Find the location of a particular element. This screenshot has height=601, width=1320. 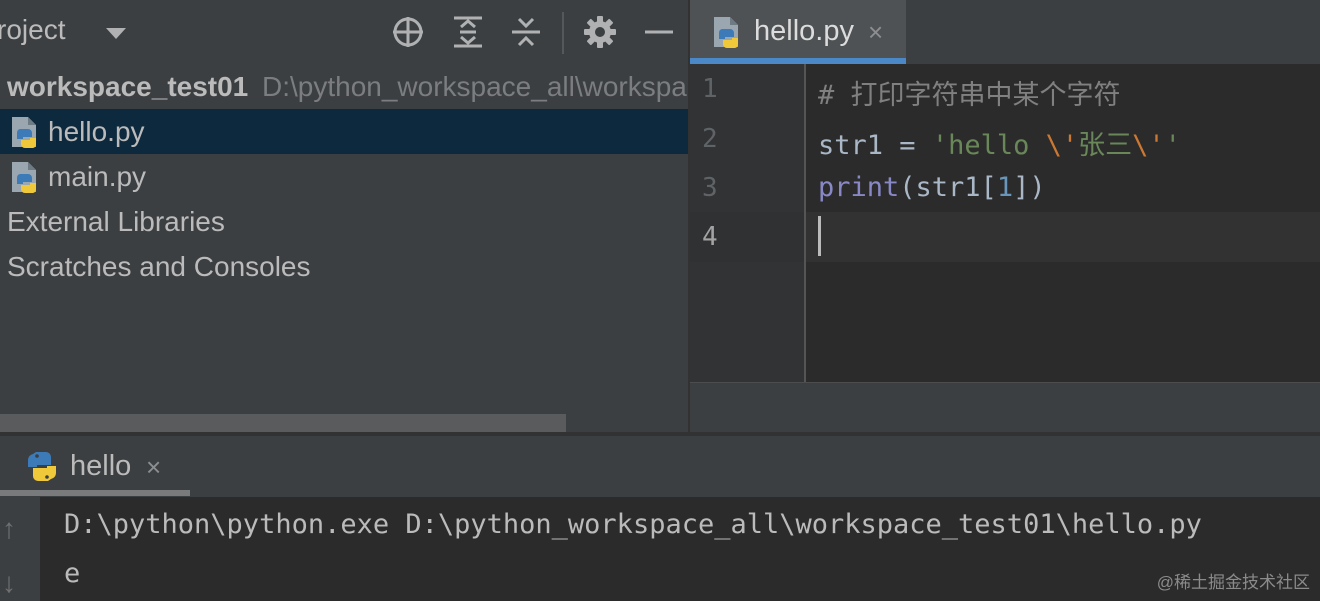

root-folder-path: D:\python_workspace_all\workspace_test01 is located at coordinates (476, 86).